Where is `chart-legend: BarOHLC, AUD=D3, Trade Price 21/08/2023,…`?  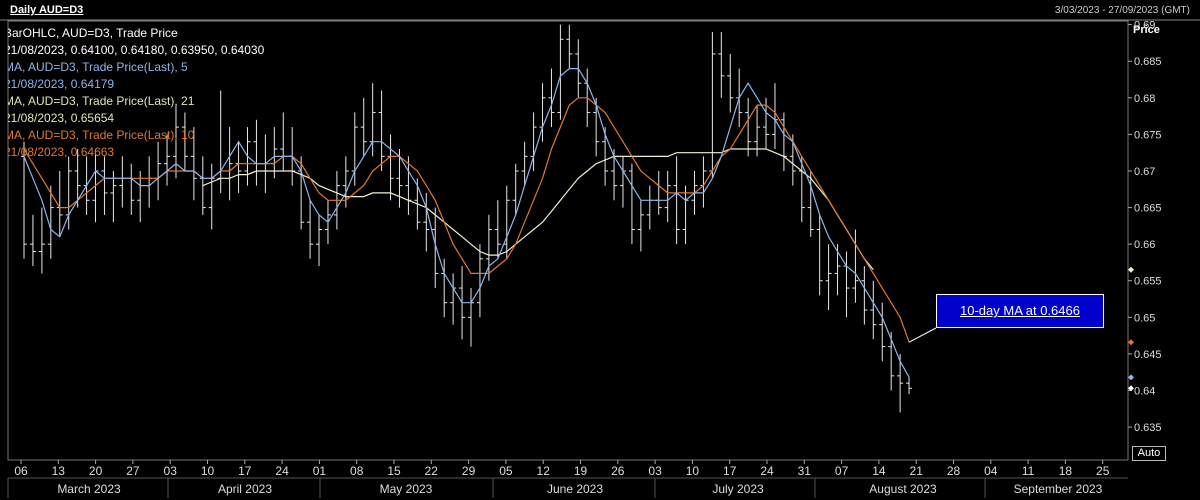
chart-legend: BarOHLC, AUD=D3, Trade Price 21/08/2023,… is located at coordinates (158, 95).